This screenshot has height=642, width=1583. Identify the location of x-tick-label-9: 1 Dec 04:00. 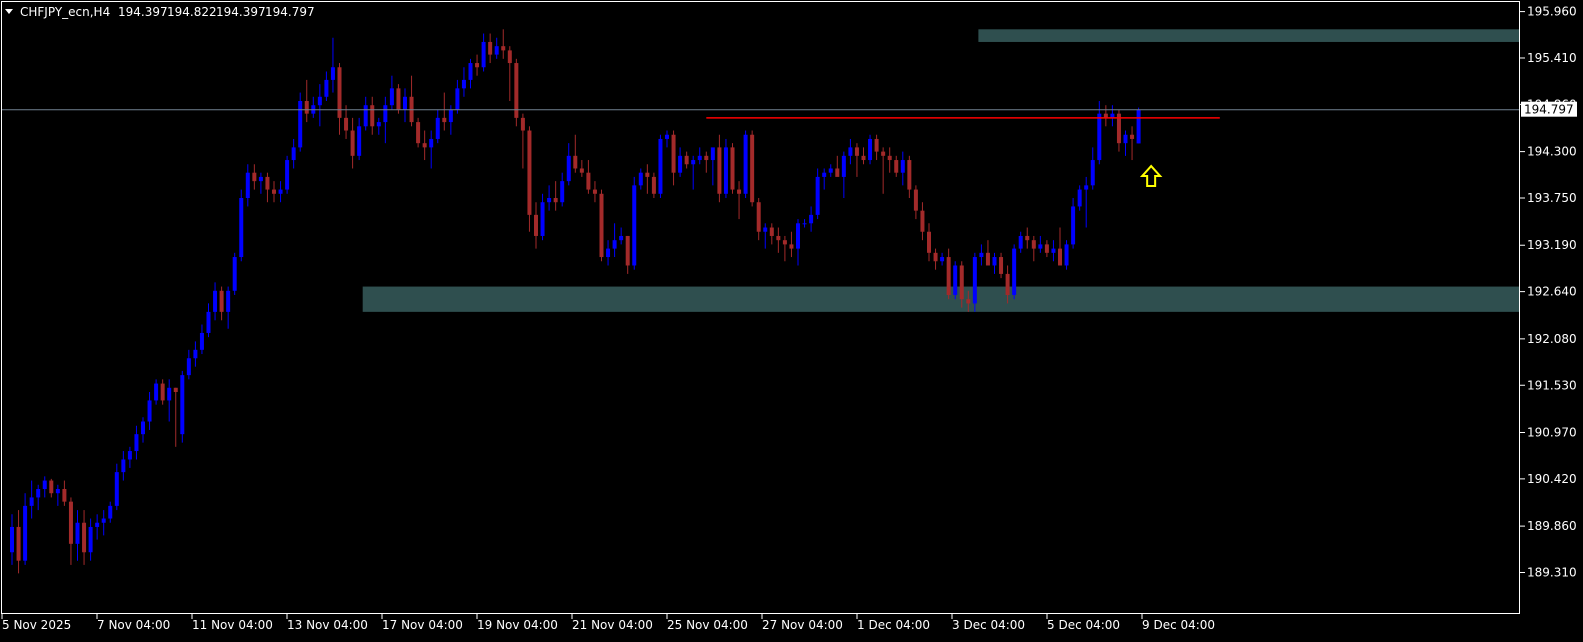
(893, 625).